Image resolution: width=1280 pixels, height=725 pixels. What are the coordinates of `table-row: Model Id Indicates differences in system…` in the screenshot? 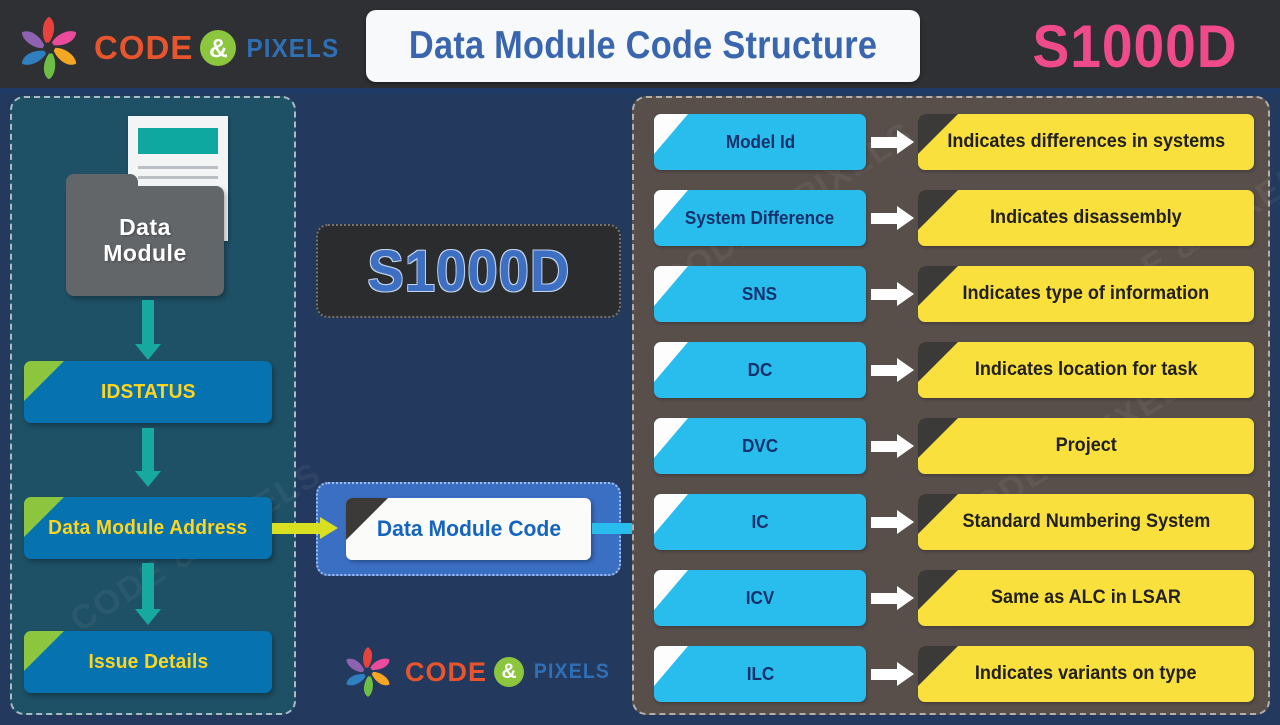 It's located at (954, 142).